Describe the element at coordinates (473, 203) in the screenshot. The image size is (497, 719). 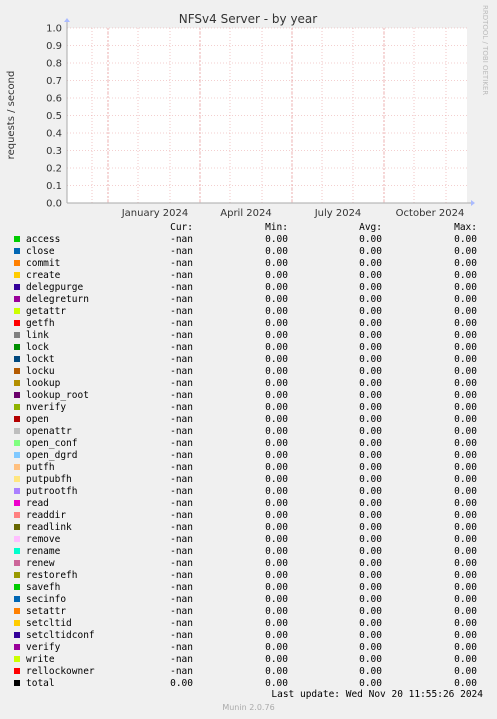
I see `x-axis-arrow` at that location.